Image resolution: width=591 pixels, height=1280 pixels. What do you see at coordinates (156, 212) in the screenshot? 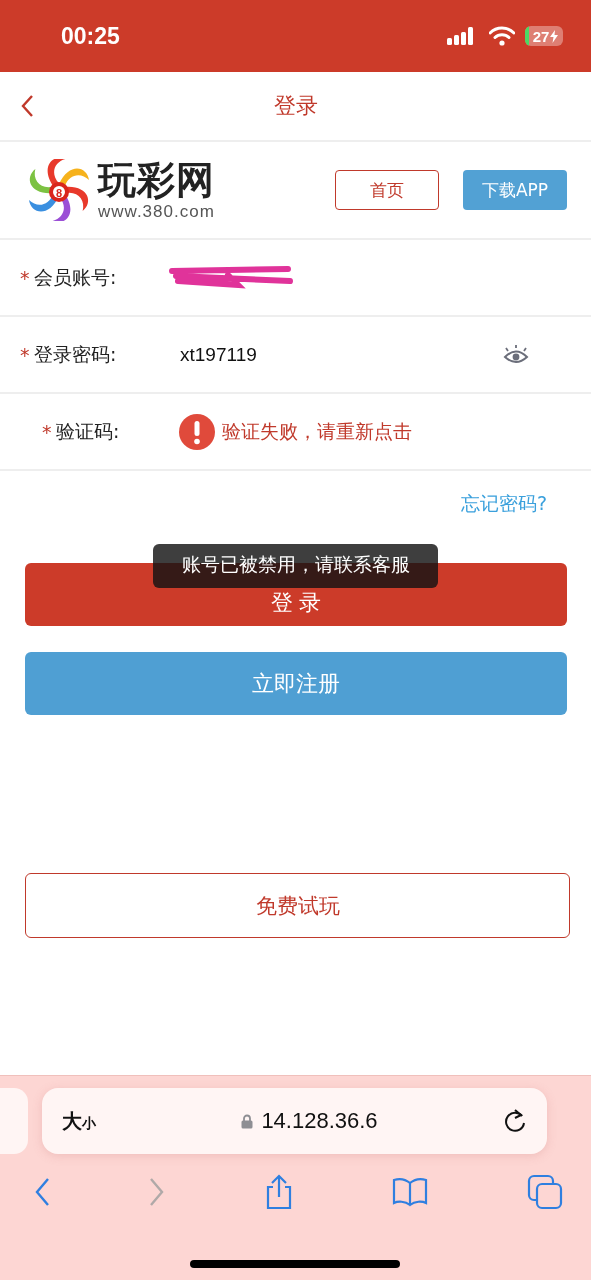
I see `logo-domain: www.380.com` at bounding box center [156, 212].